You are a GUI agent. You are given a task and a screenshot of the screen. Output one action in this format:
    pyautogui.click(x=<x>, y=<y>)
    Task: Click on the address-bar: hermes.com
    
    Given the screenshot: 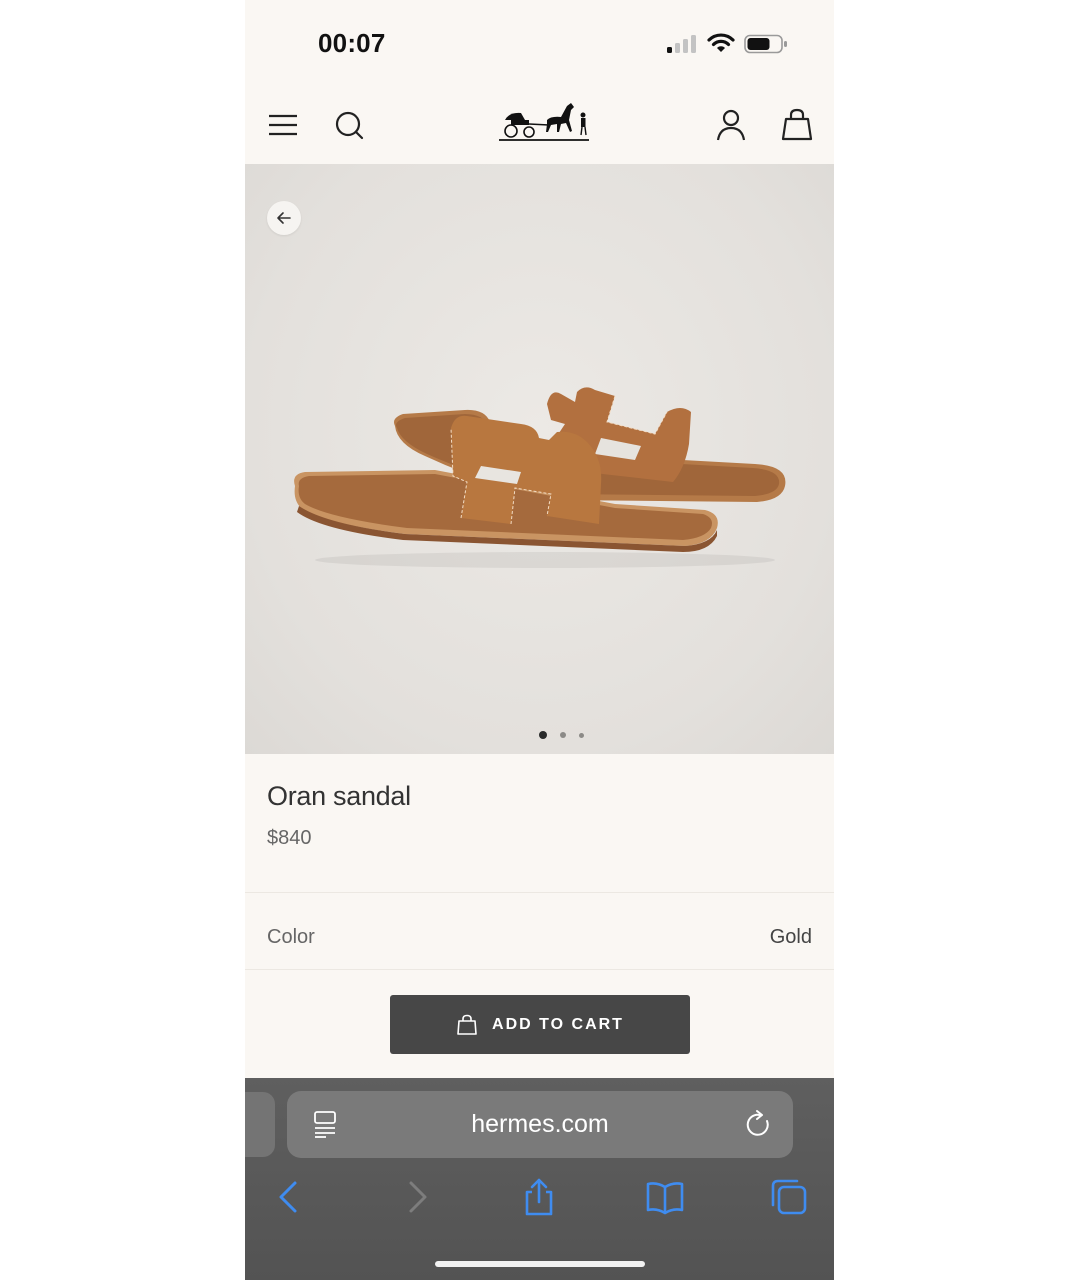 What is the action you would take?
    pyautogui.click(x=540, y=1124)
    